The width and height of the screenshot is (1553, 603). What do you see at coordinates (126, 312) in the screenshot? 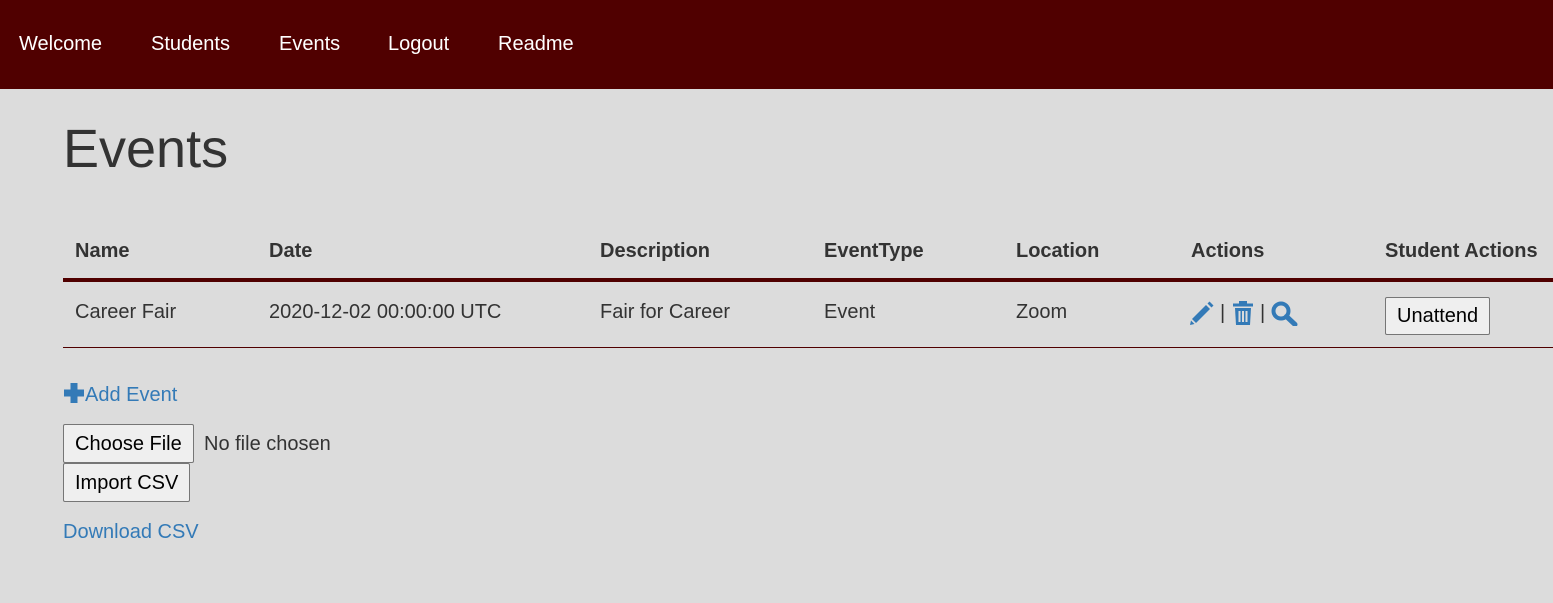
I see `cell-name: Career Fair` at bounding box center [126, 312].